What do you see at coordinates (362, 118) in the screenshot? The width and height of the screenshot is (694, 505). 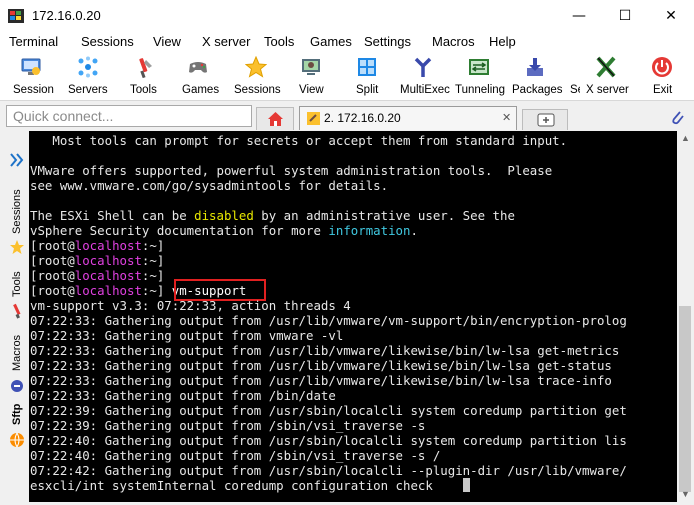 I see `session-tab-label: 2. 172.16.0.20` at bounding box center [362, 118].